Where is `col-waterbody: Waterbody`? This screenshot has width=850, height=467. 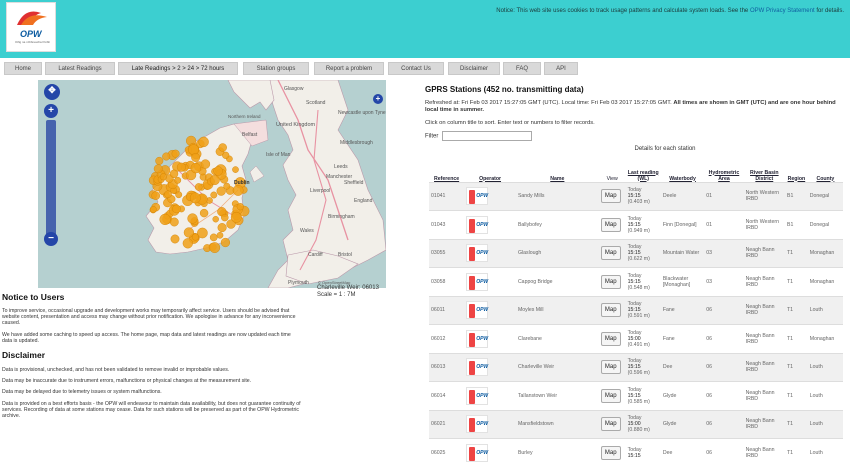 col-waterbody: Waterbody is located at coordinates (682, 171).